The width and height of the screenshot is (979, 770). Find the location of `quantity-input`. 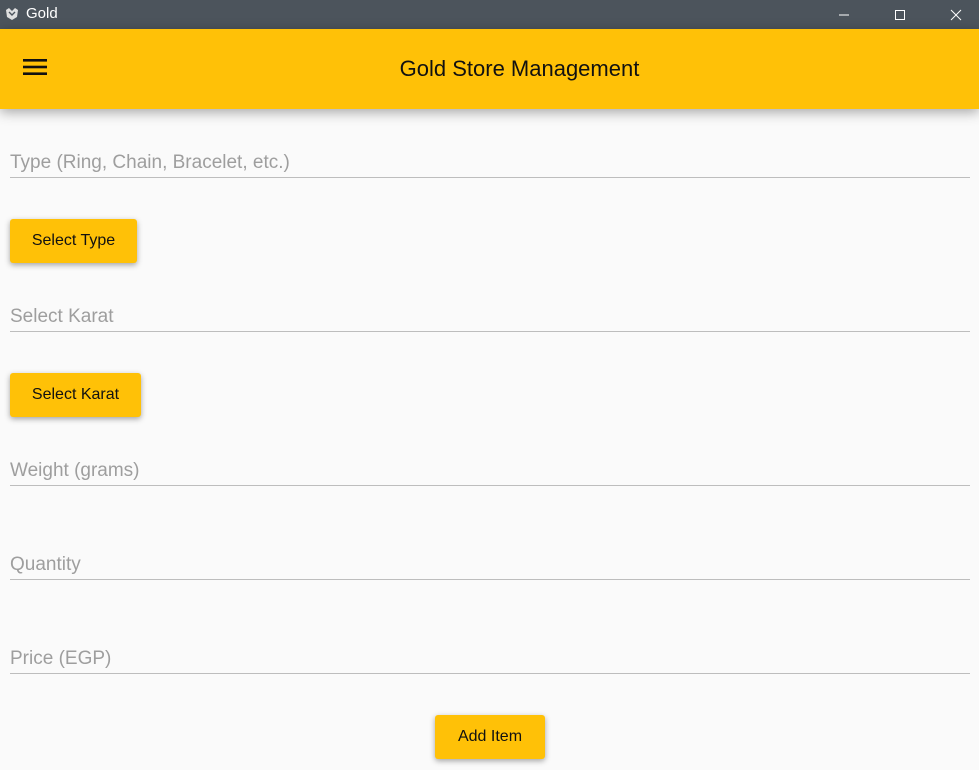

quantity-input is located at coordinates (490, 564).